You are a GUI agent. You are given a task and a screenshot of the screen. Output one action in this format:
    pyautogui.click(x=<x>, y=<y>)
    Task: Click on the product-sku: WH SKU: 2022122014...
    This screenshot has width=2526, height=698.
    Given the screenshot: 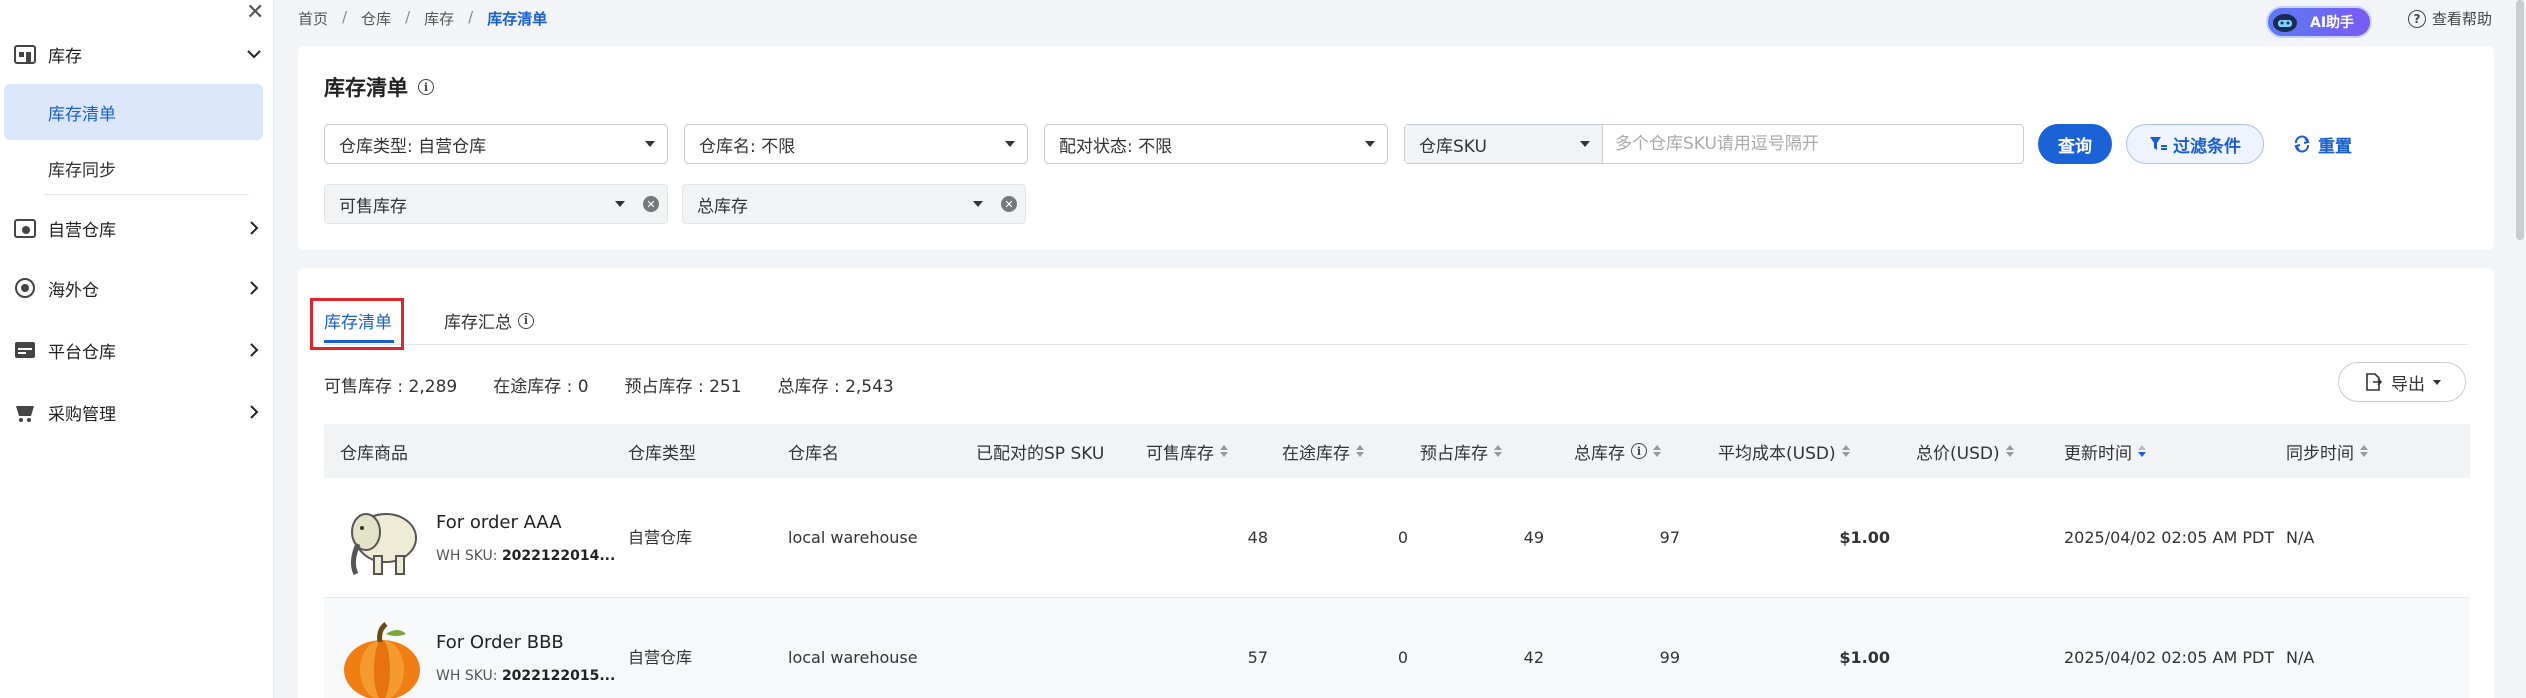 What is the action you would take?
    pyautogui.click(x=525, y=556)
    